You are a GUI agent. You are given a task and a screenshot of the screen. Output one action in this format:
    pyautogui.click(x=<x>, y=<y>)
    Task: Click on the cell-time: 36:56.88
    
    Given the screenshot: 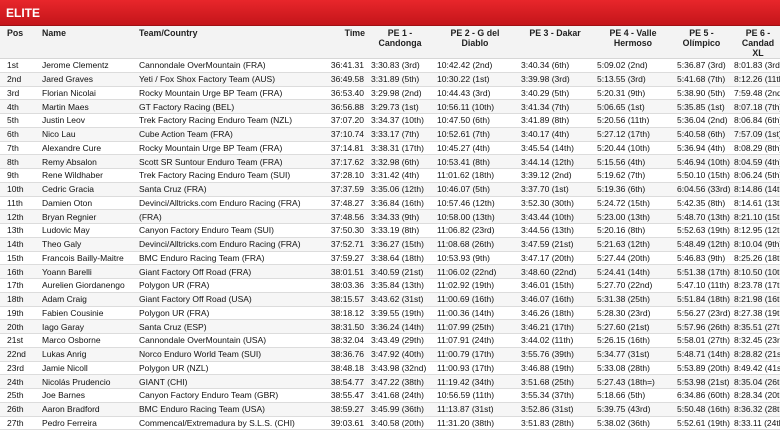 What is the action you would take?
    pyautogui.click(x=338, y=106)
    